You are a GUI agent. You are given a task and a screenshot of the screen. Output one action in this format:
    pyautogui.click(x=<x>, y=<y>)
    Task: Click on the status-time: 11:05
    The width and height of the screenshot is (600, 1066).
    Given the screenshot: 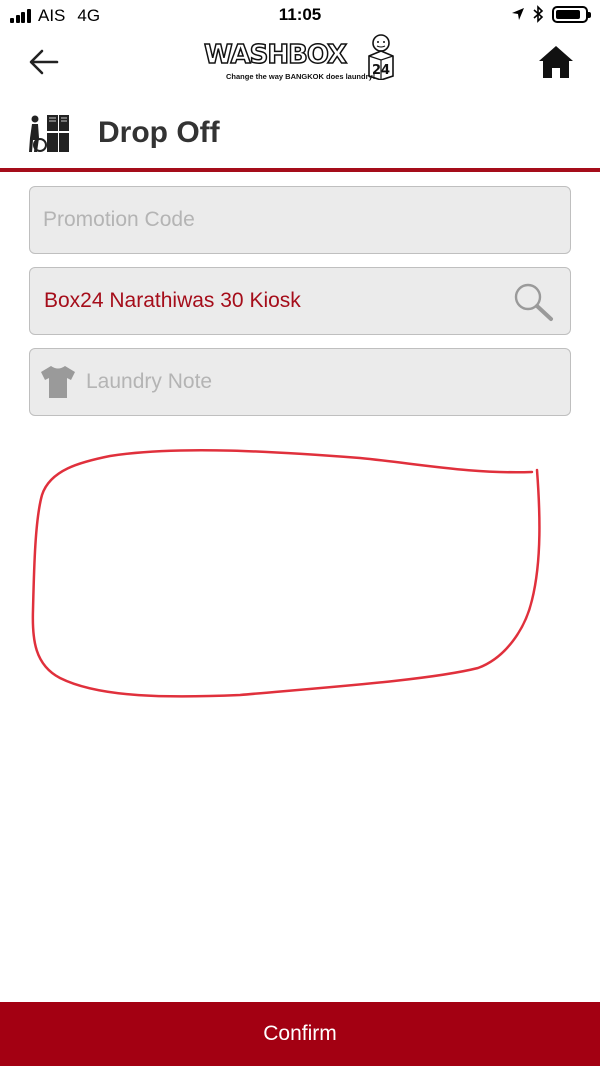 What is the action you would take?
    pyautogui.click(x=300, y=14)
    